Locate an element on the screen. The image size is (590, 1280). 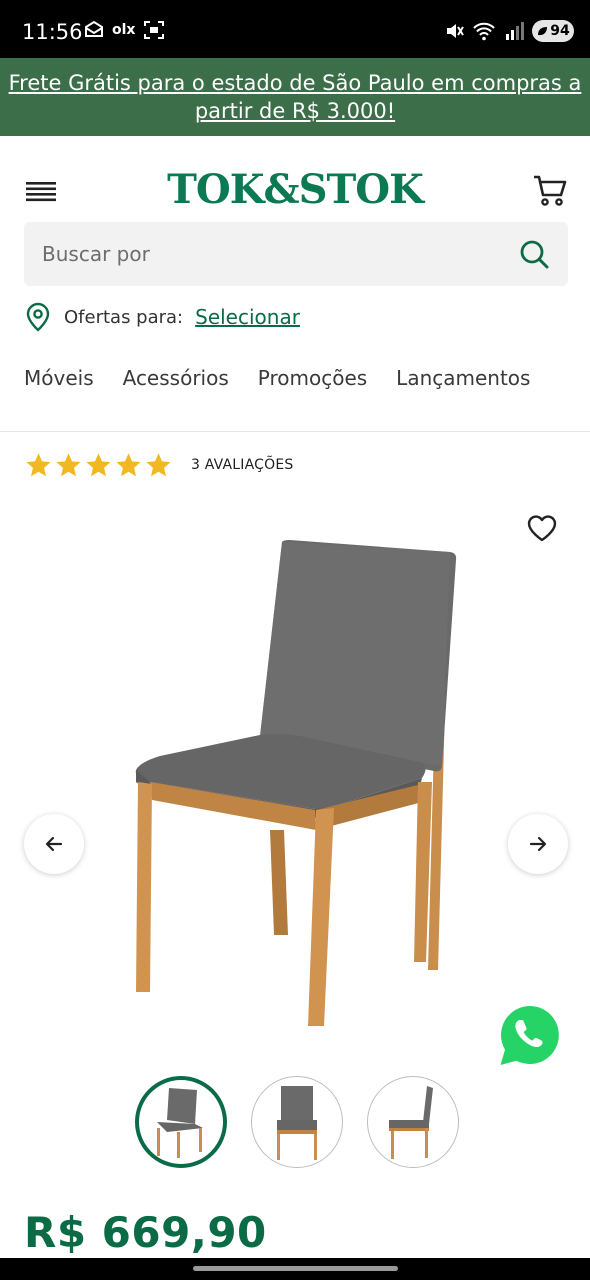
category-nav: Móveis Acessórios Promoções Lançamentos is located at coordinates (277, 378).